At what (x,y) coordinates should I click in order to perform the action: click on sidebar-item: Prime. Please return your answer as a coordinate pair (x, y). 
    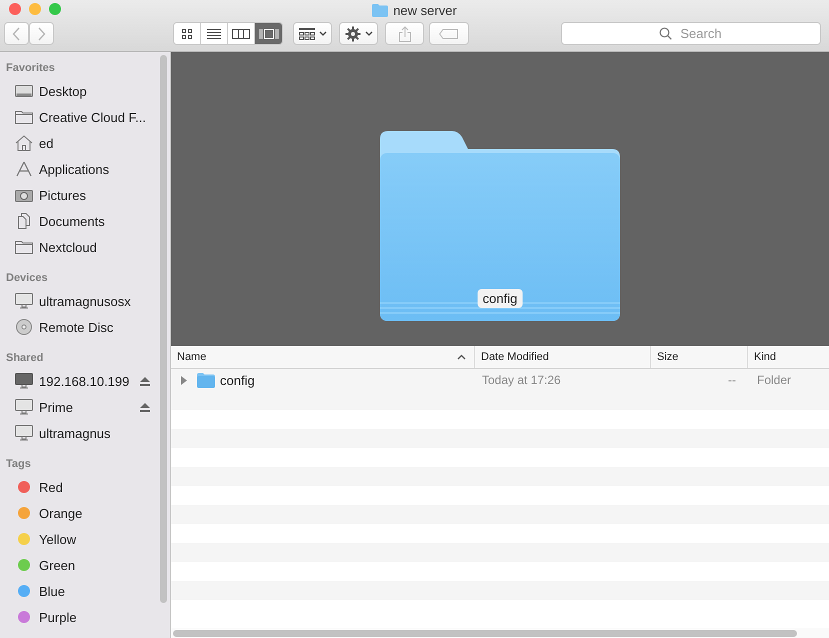
    Looking at the image, I should click on (75, 407).